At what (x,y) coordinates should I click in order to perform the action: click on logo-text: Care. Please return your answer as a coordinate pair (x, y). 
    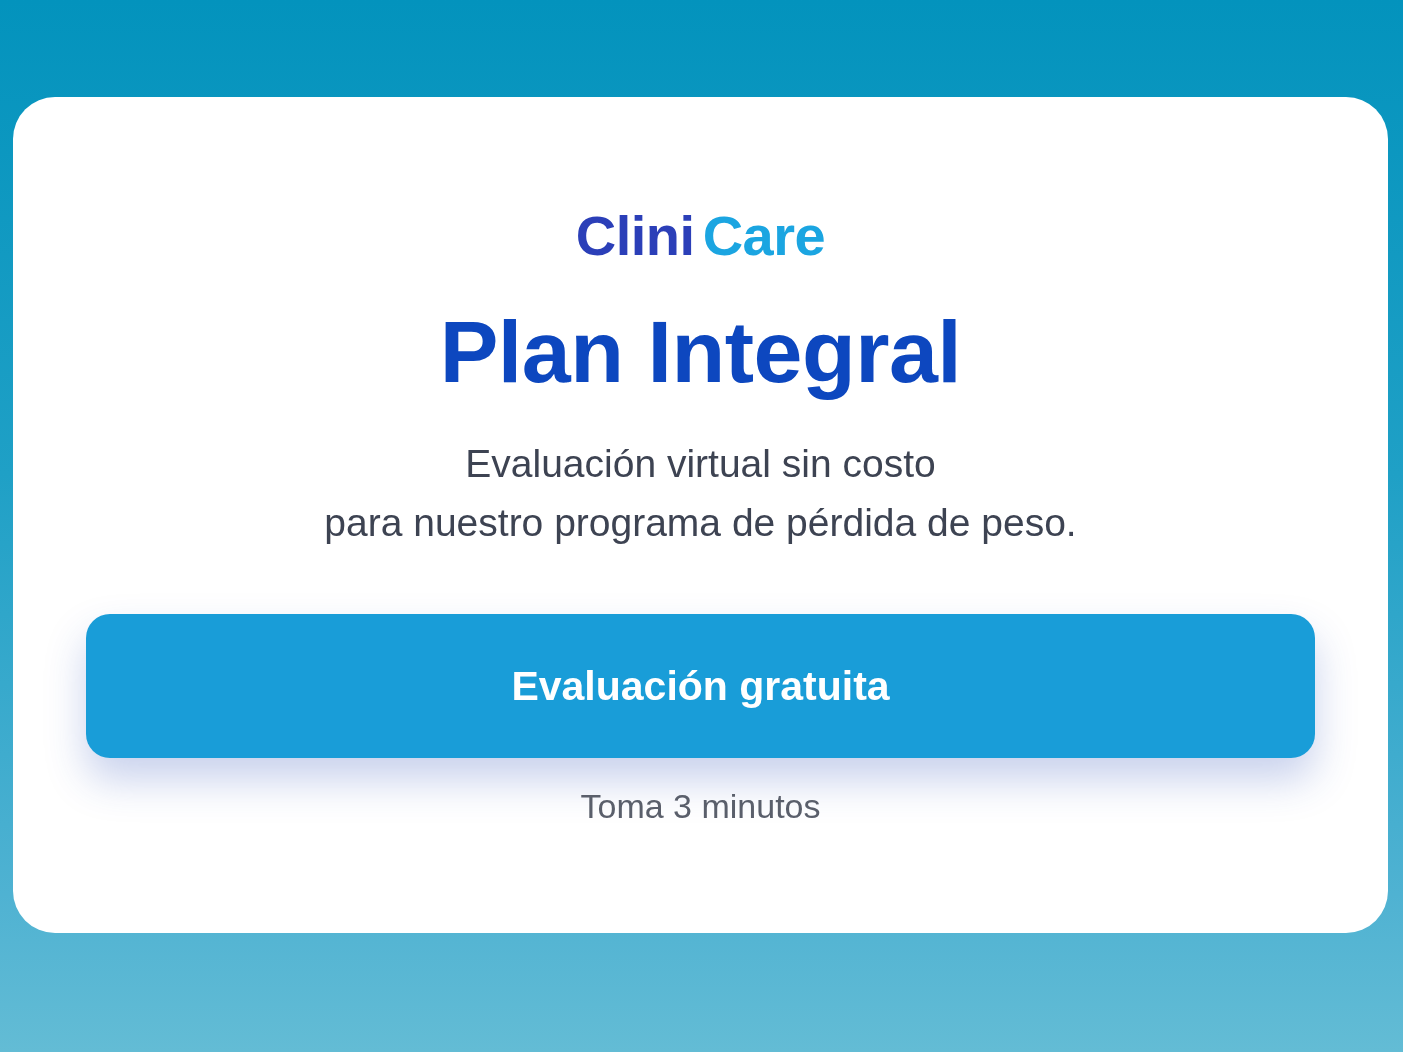
    Looking at the image, I should click on (764, 236).